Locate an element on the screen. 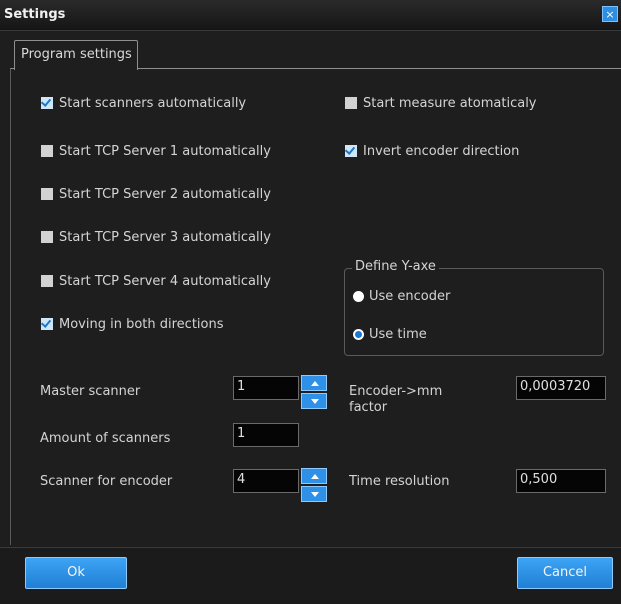 The image size is (621, 604). radio-use-time: Use time is located at coordinates (390, 334).